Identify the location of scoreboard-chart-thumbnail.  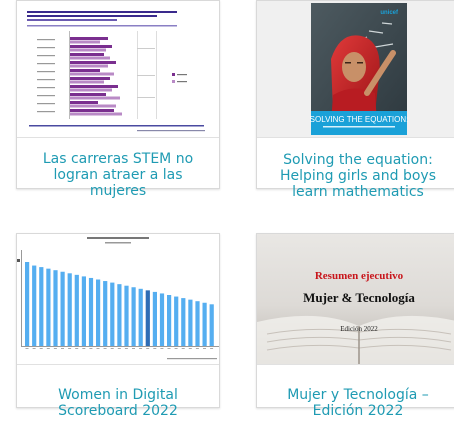
(118, 299).